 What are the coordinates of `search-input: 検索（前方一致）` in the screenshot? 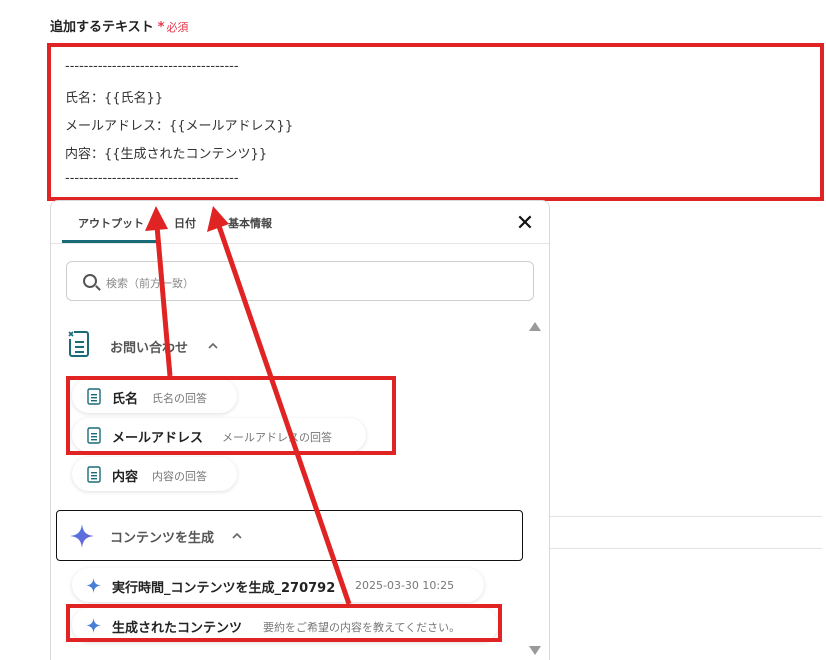 It's located at (300, 281).